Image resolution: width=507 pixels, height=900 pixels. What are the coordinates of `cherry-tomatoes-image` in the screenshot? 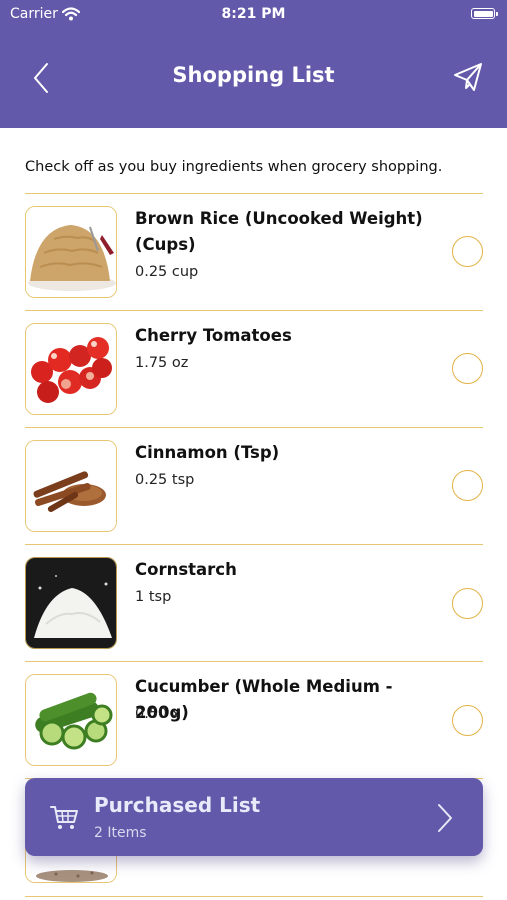 It's located at (71, 369).